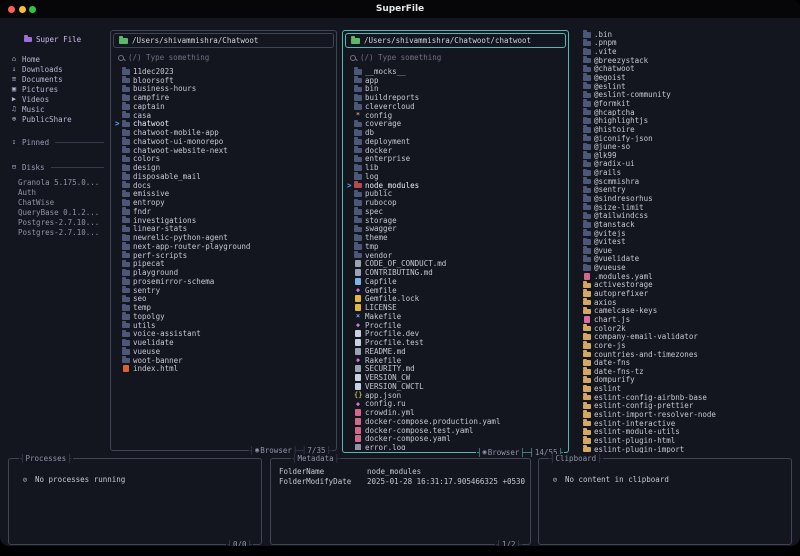 The width and height of the screenshot is (800, 556). Describe the element at coordinates (57, 79) in the screenshot. I see `sidebar-item-documents: ≡ Documents` at that location.